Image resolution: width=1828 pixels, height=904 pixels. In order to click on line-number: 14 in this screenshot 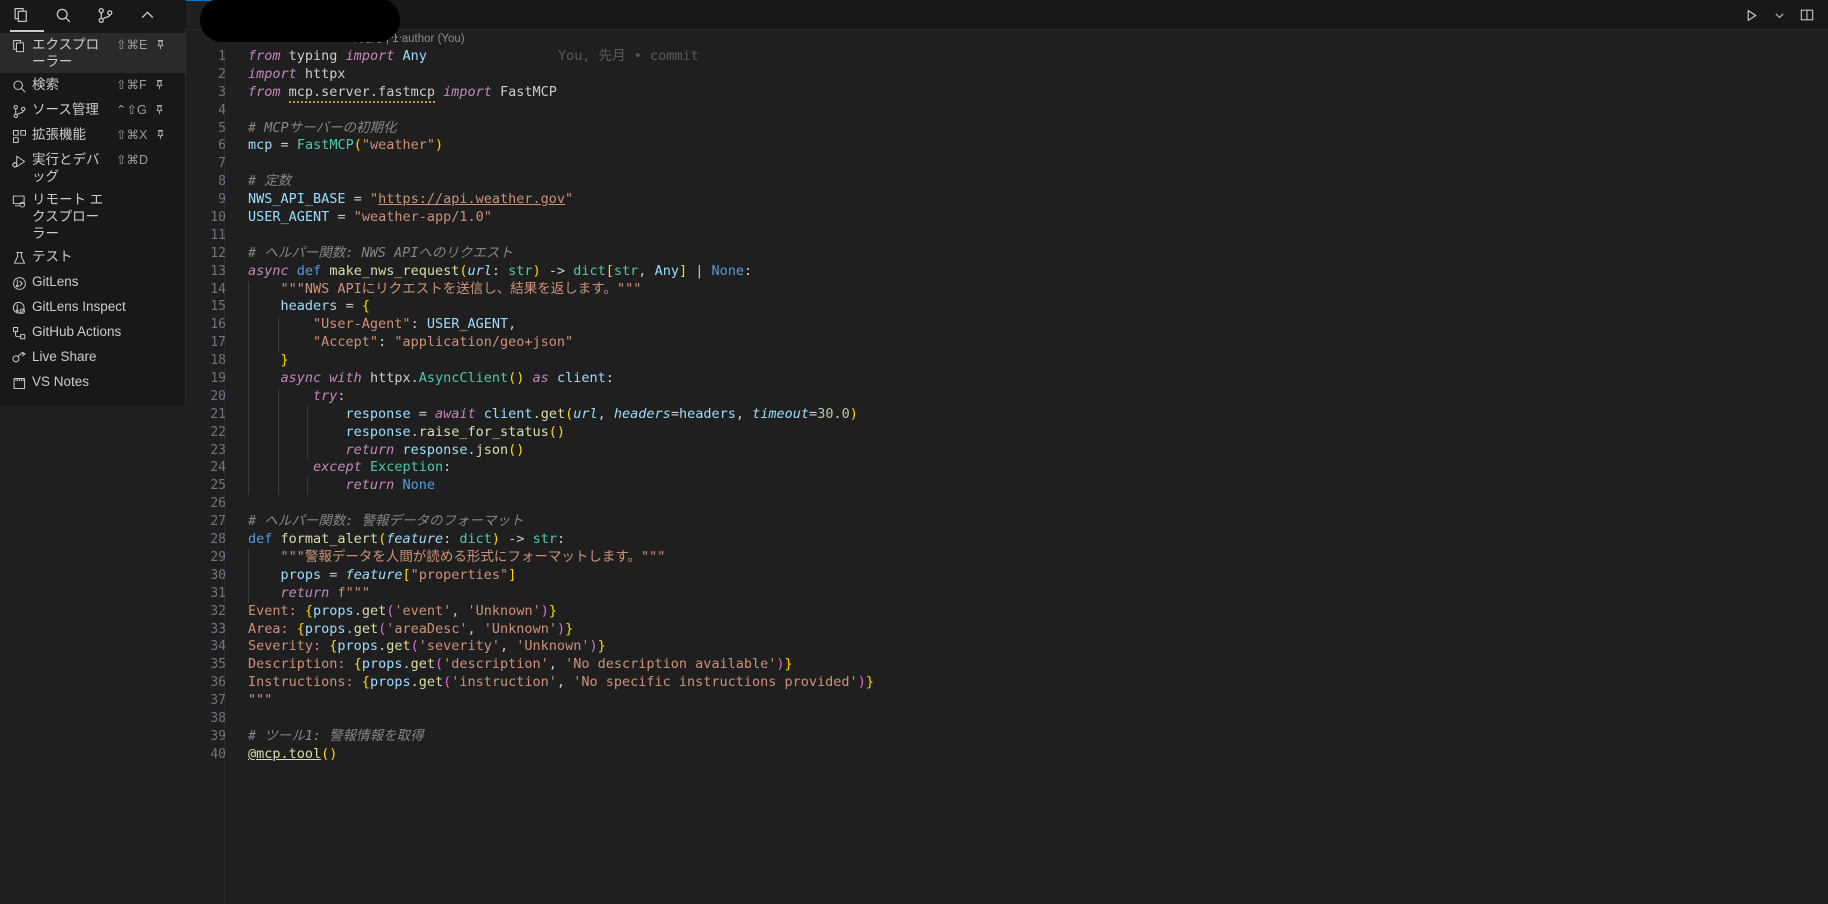, I will do `click(218, 289)`.